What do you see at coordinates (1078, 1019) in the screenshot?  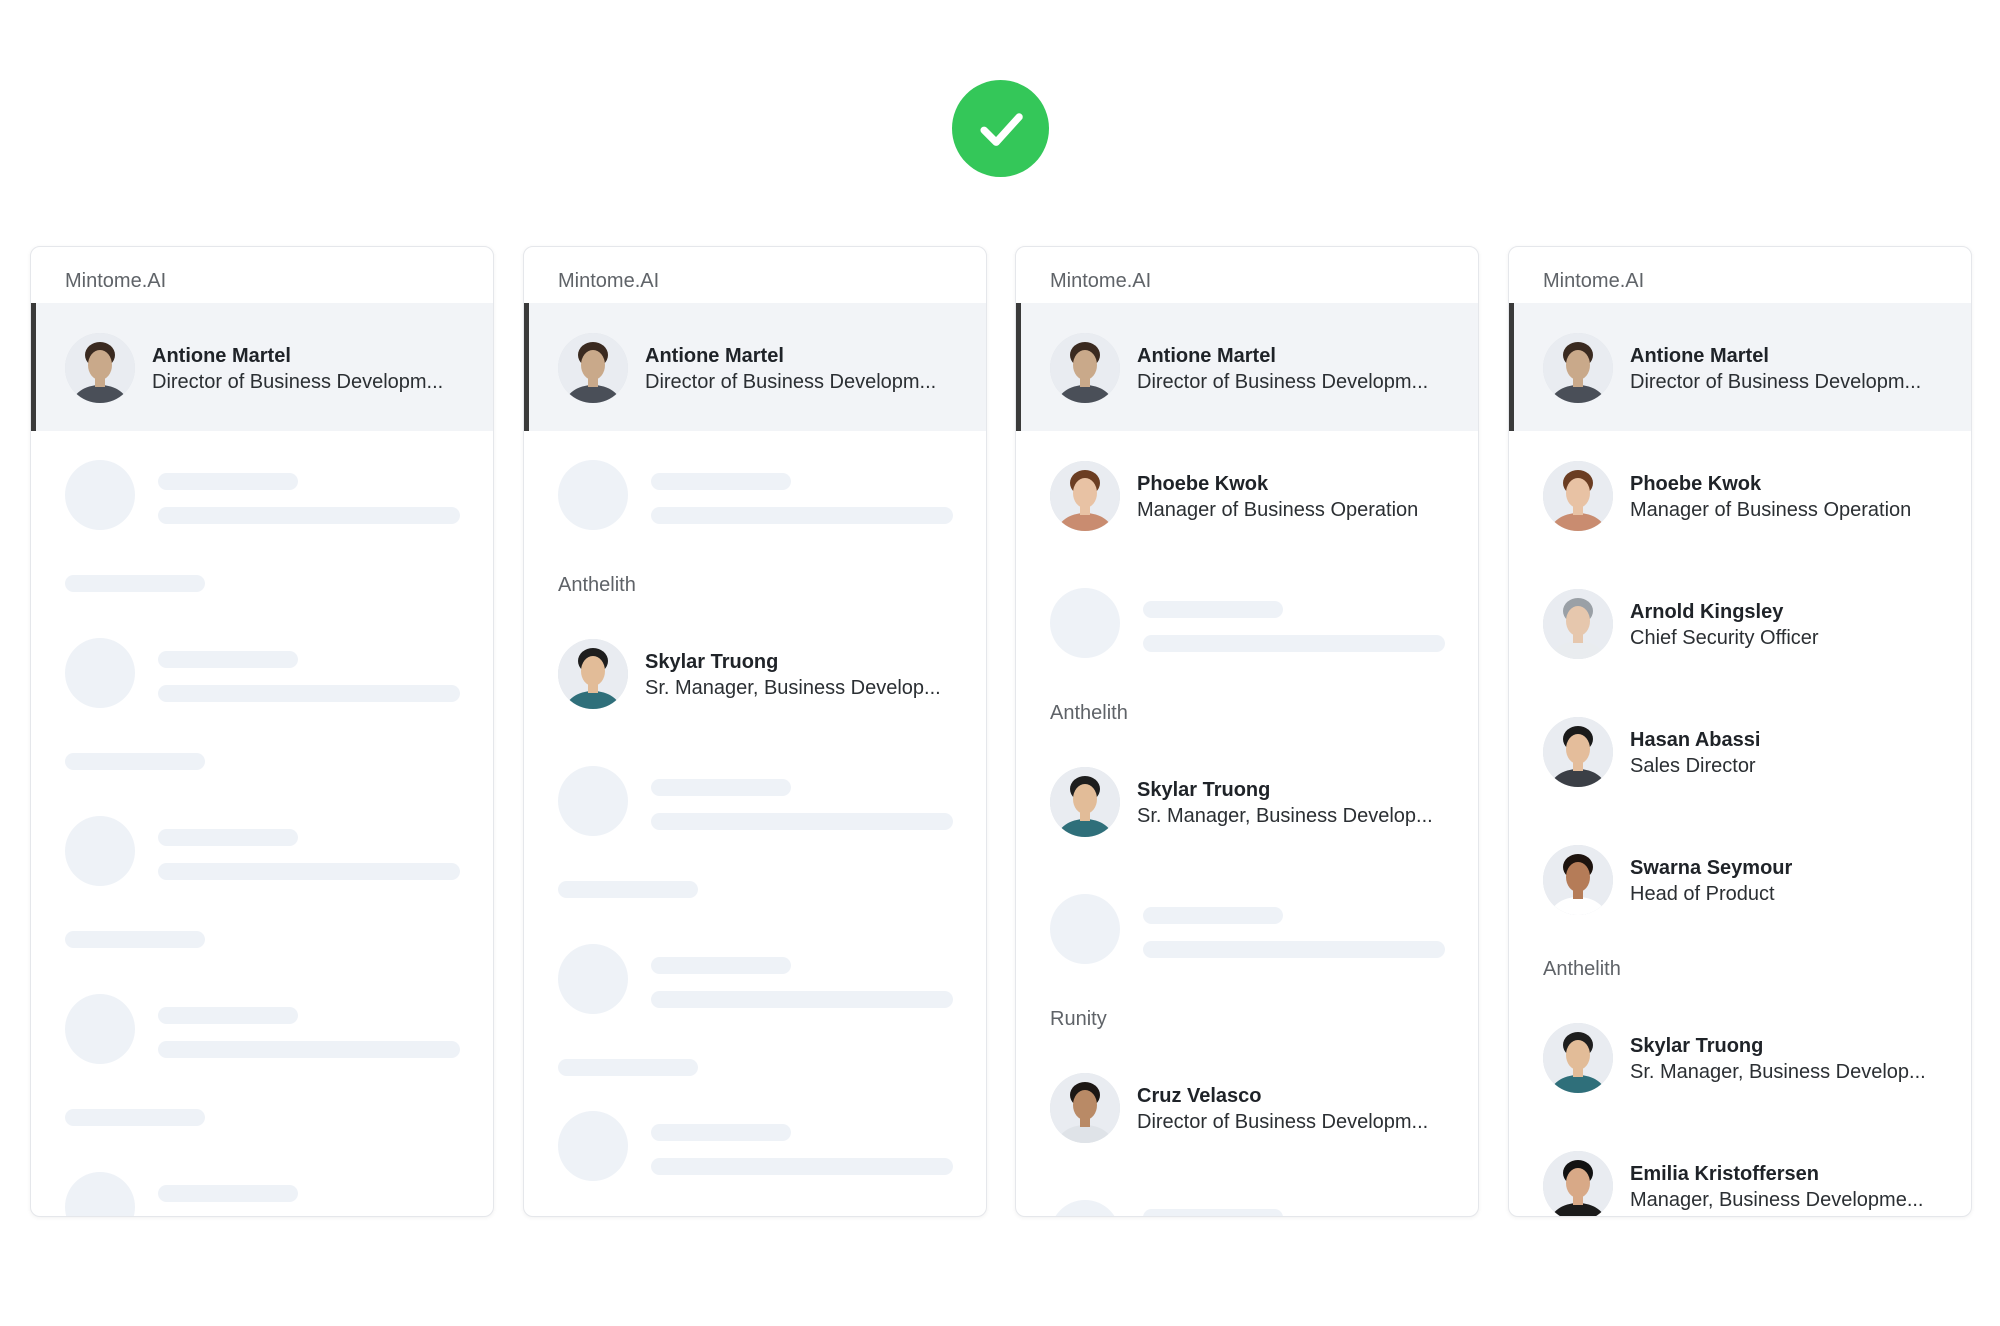 I see `company-label: Runity` at bounding box center [1078, 1019].